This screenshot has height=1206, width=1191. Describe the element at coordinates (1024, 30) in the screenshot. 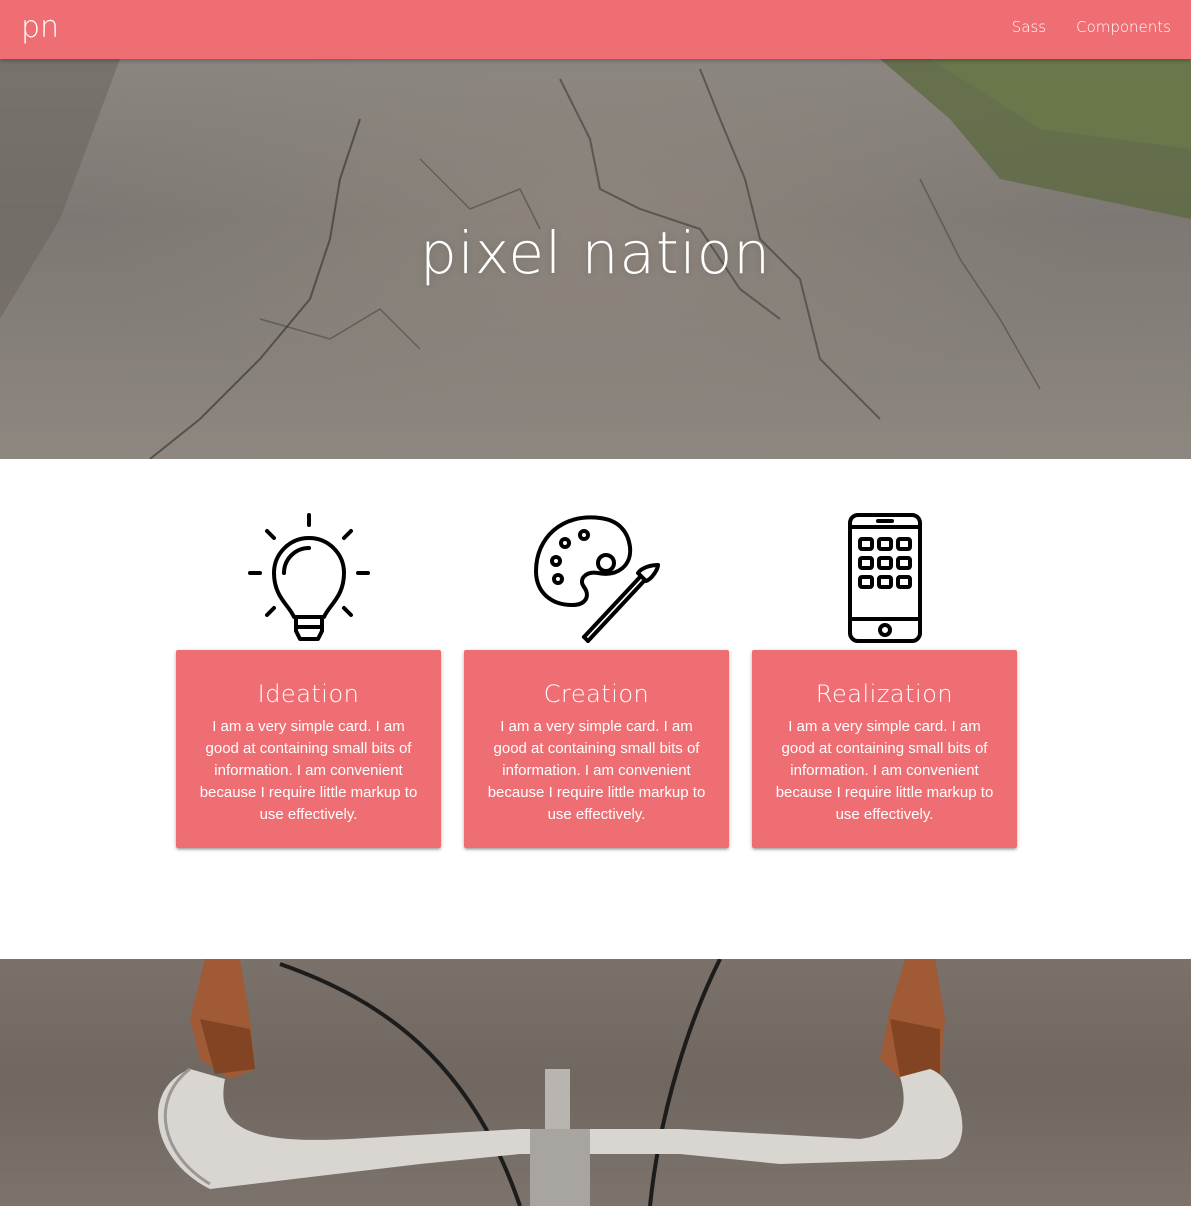

I see `nav-link-sass: Sass` at that location.